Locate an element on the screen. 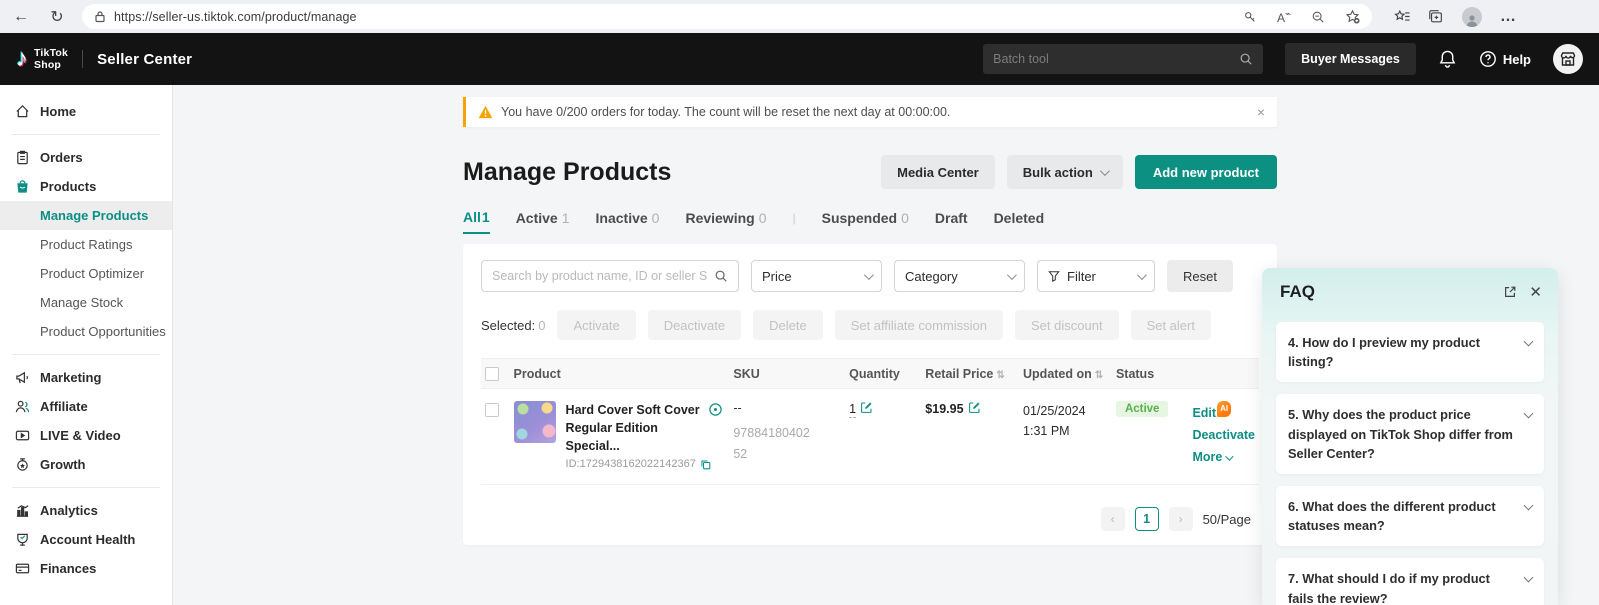  faq-item: 4. How do I preview my product listing? is located at coordinates (1410, 352).